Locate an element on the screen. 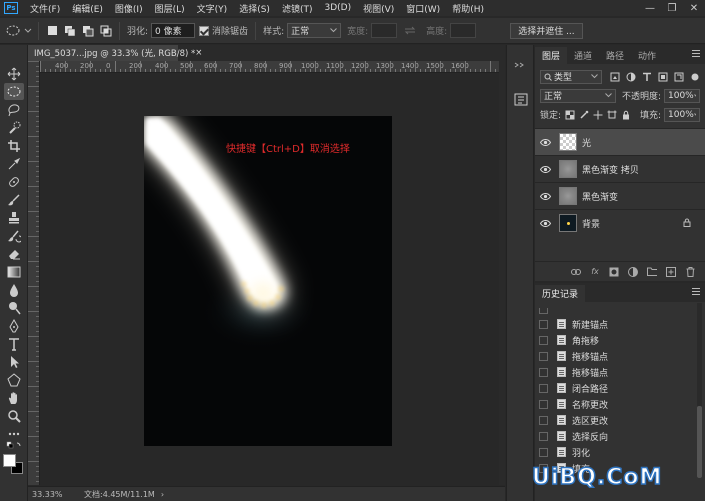 The image size is (705, 501). hand-tool-icon is located at coordinates (14, 397).